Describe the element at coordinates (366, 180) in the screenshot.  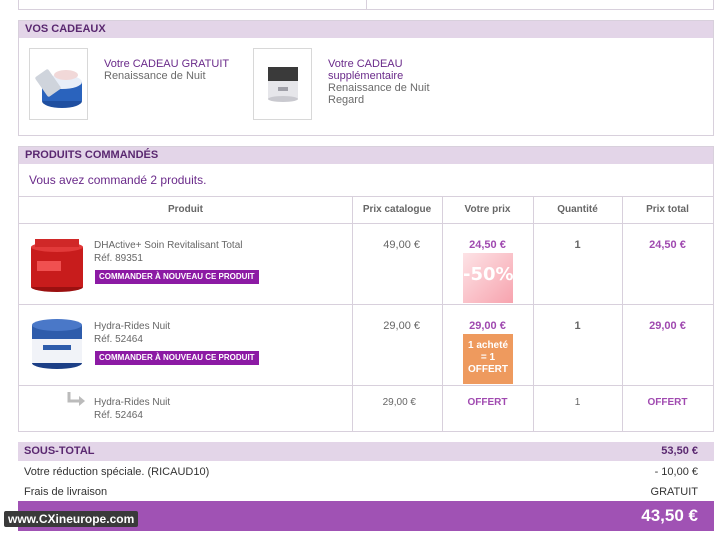
I see `order-summary: Vous avez commandé 2 produits.` at that location.